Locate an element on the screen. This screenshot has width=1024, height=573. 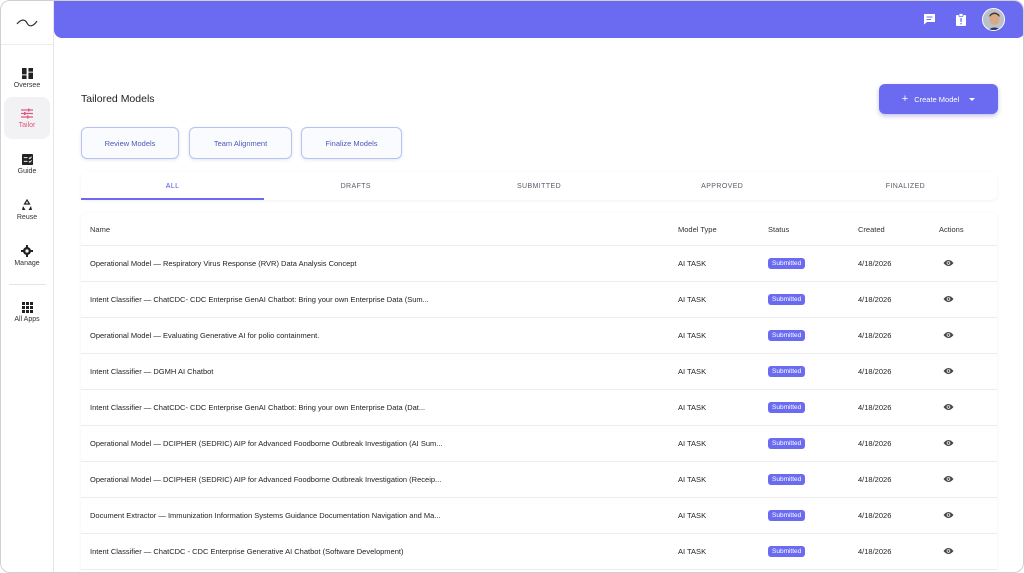
finalize-models-button: Finalize Models is located at coordinates (351, 143).